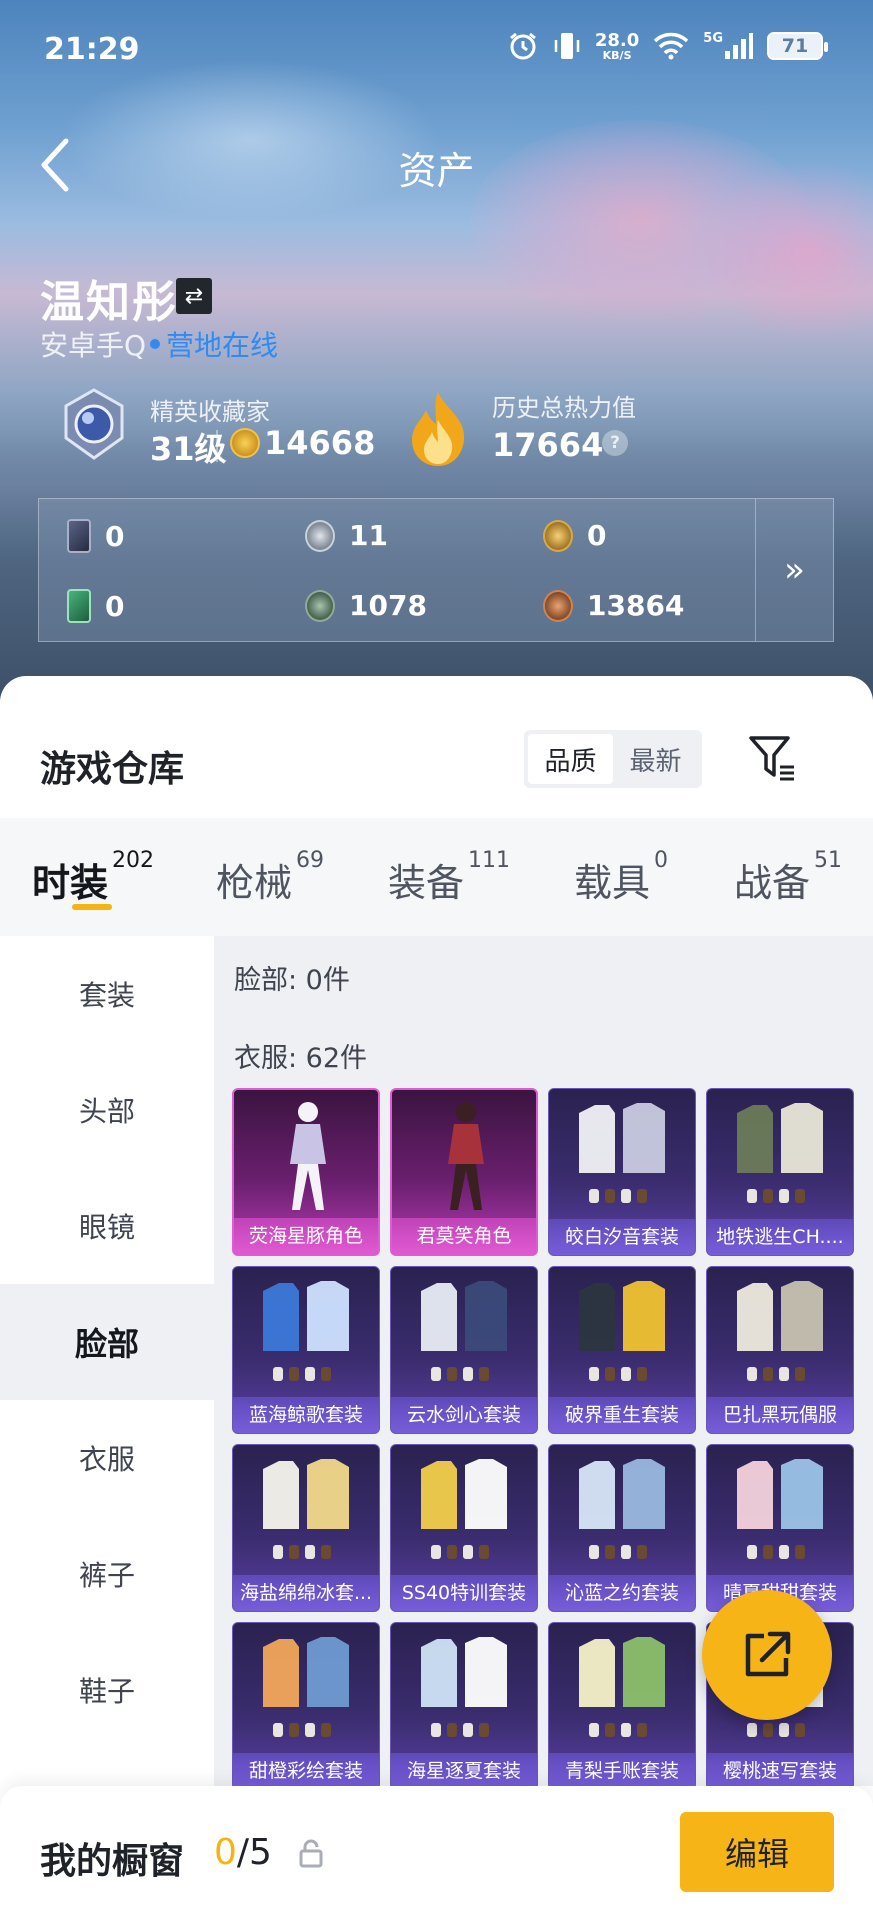 The height and width of the screenshot is (1920, 873). I want to click on item-card: 蓝海鲸歌套装, so click(306, 1350).